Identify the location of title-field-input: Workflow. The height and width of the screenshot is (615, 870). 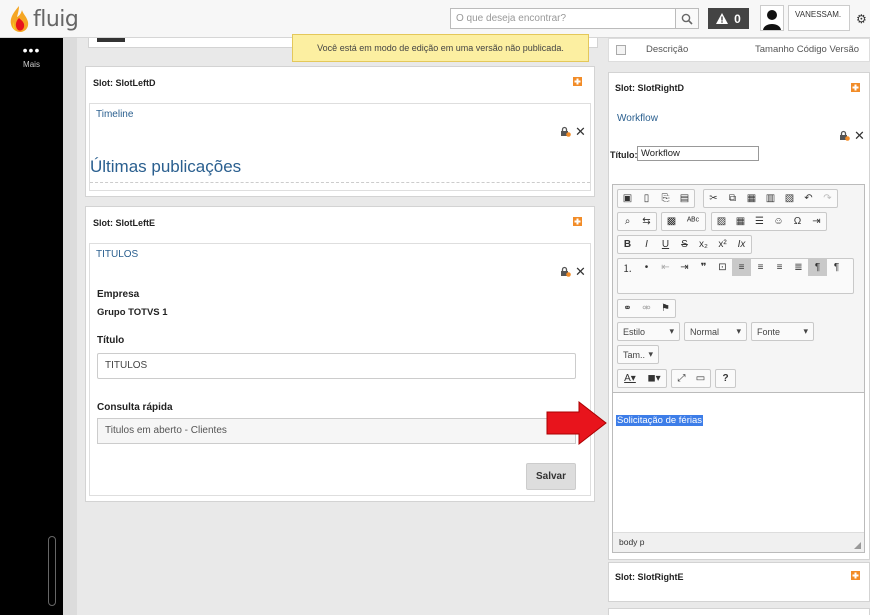
(698, 153).